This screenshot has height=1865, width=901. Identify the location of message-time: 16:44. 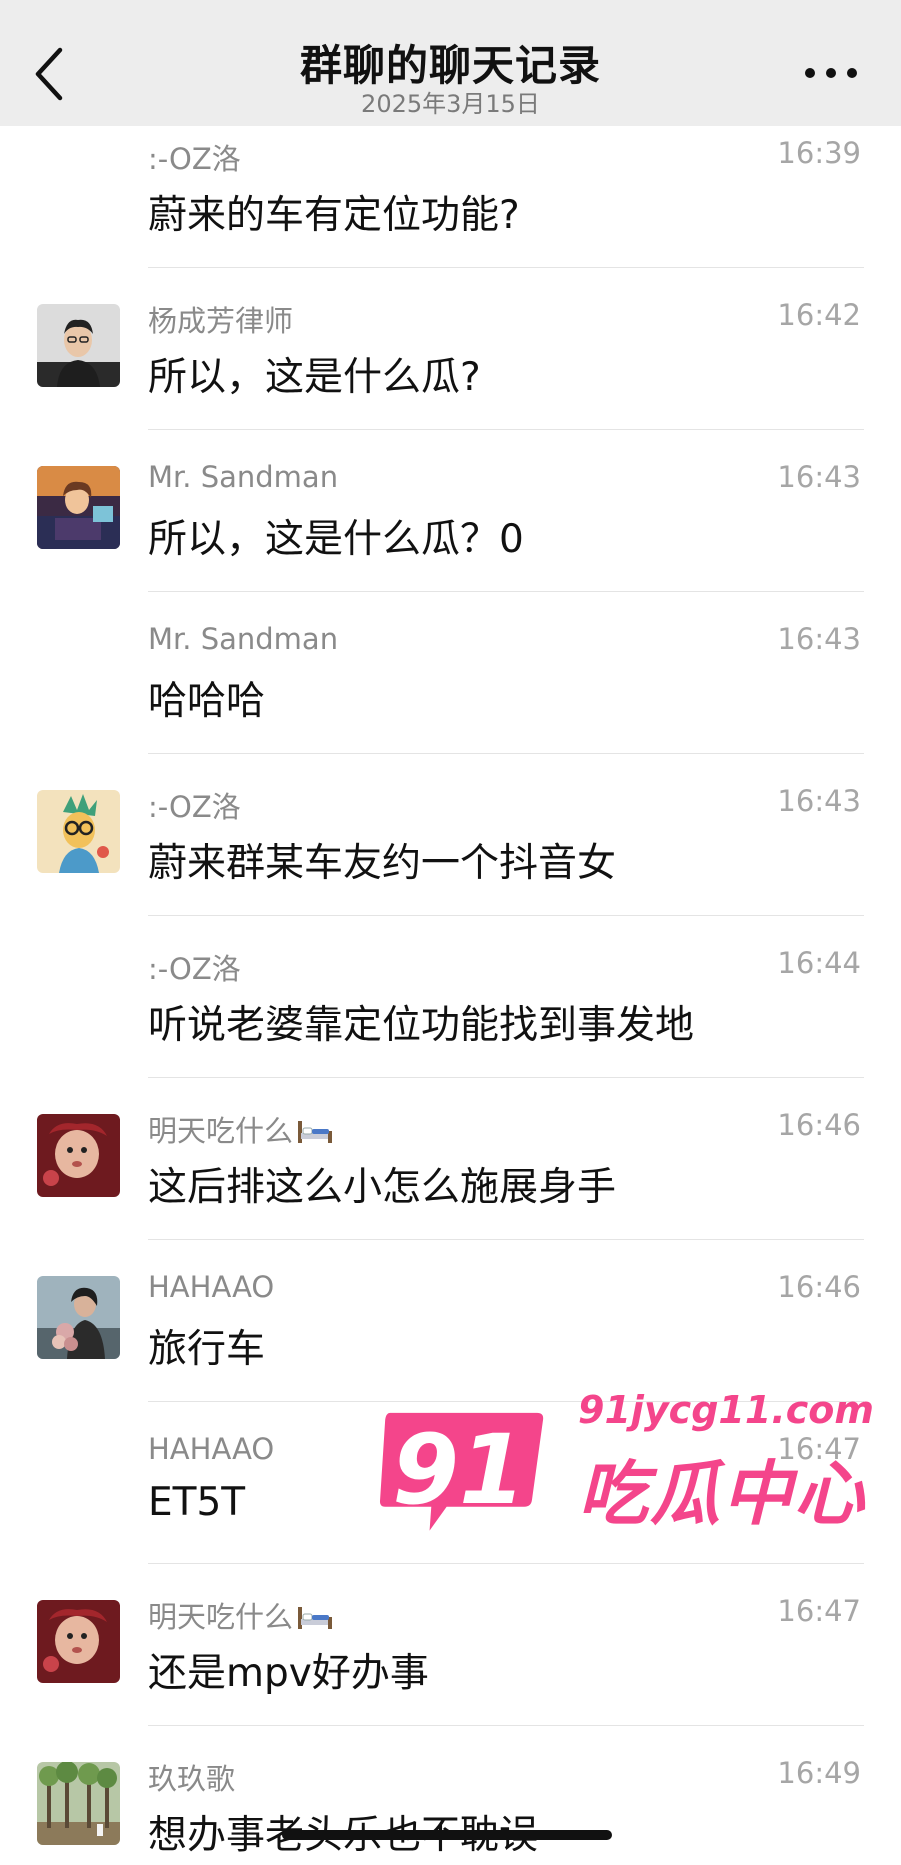
(819, 963).